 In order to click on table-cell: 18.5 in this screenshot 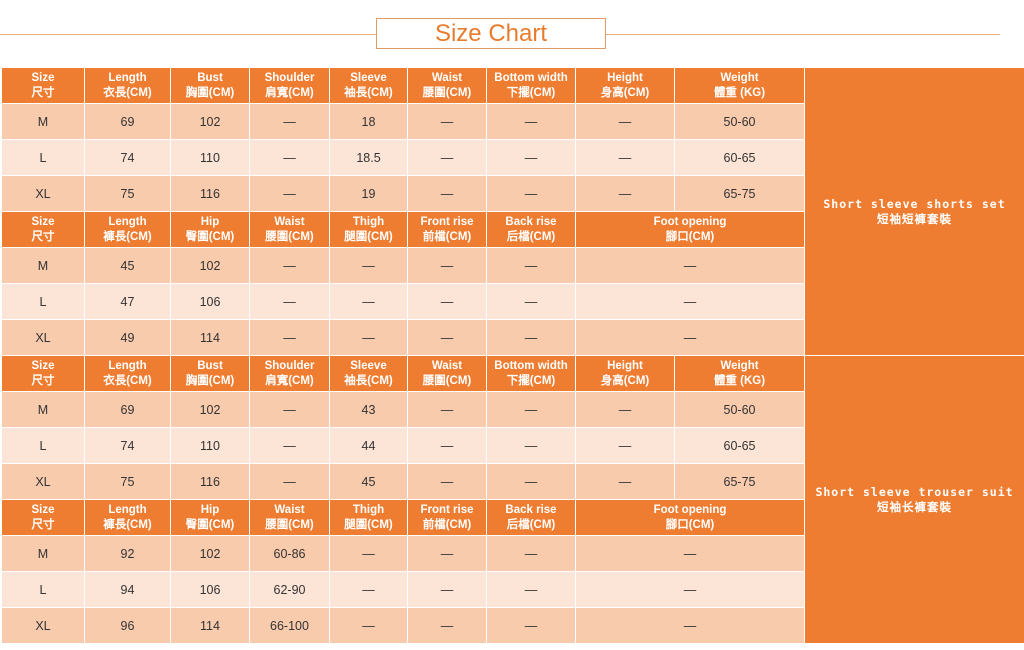, I will do `click(368, 157)`.